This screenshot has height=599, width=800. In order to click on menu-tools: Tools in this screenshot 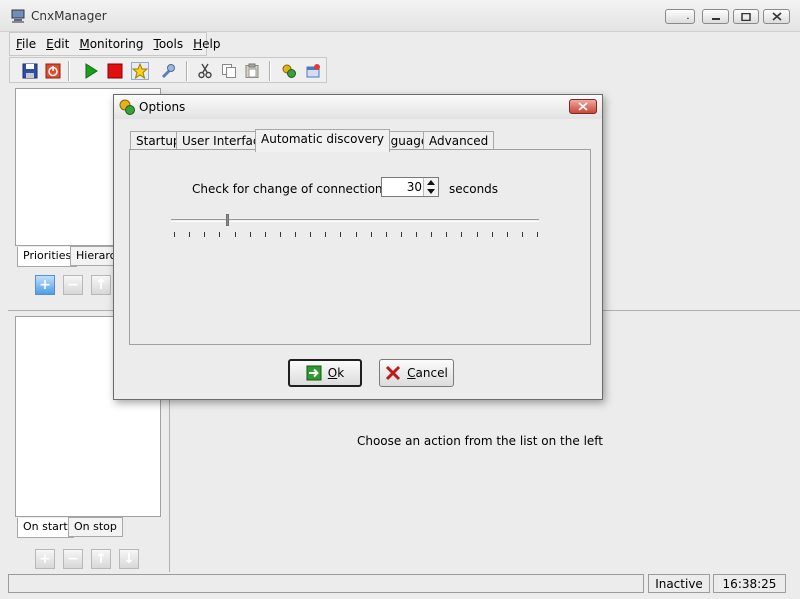, I will do `click(169, 44)`.